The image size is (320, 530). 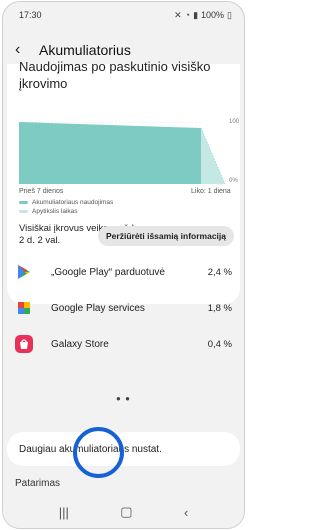 I want to click on app-row: Google Play services 1,8 %, so click(x=123, y=308).